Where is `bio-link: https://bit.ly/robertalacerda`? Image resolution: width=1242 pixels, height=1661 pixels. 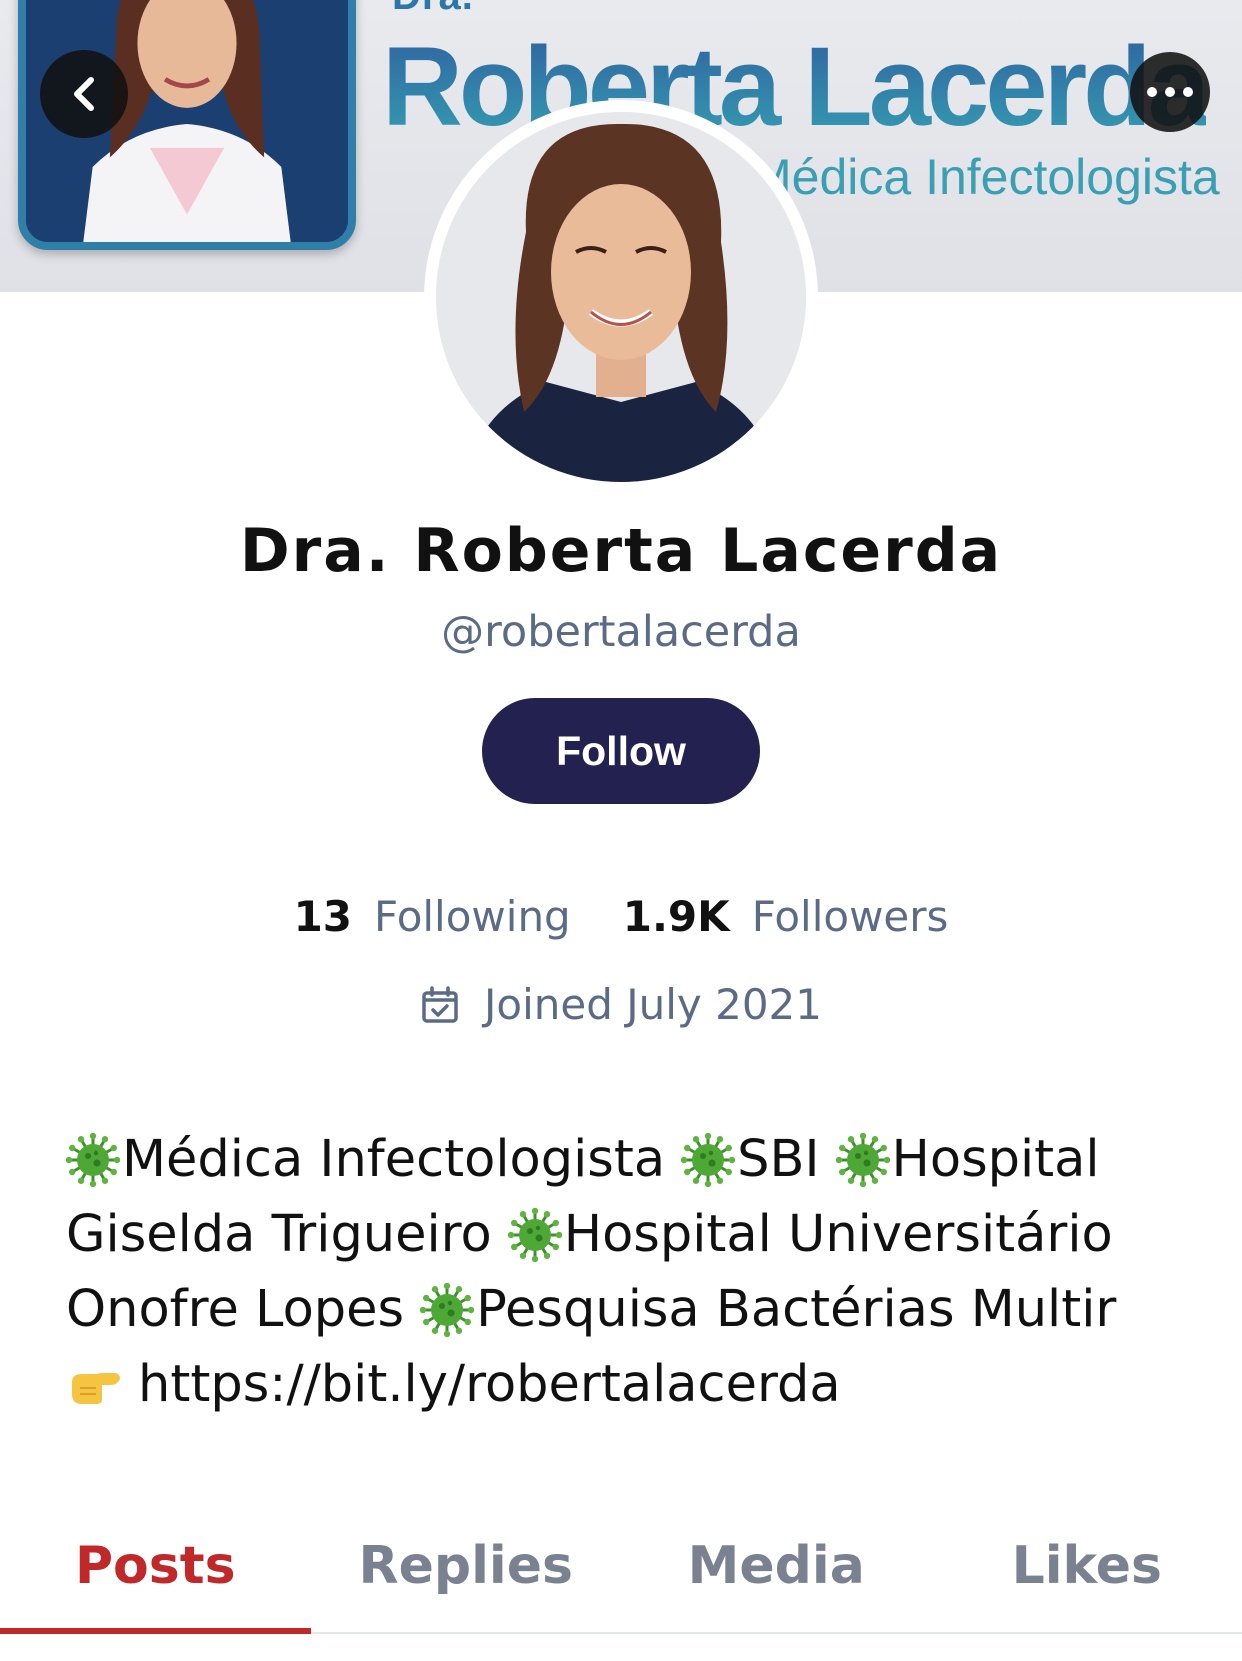
bio-link: https://bit.ly/robertalacerda is located at coordinates (489, 1384).